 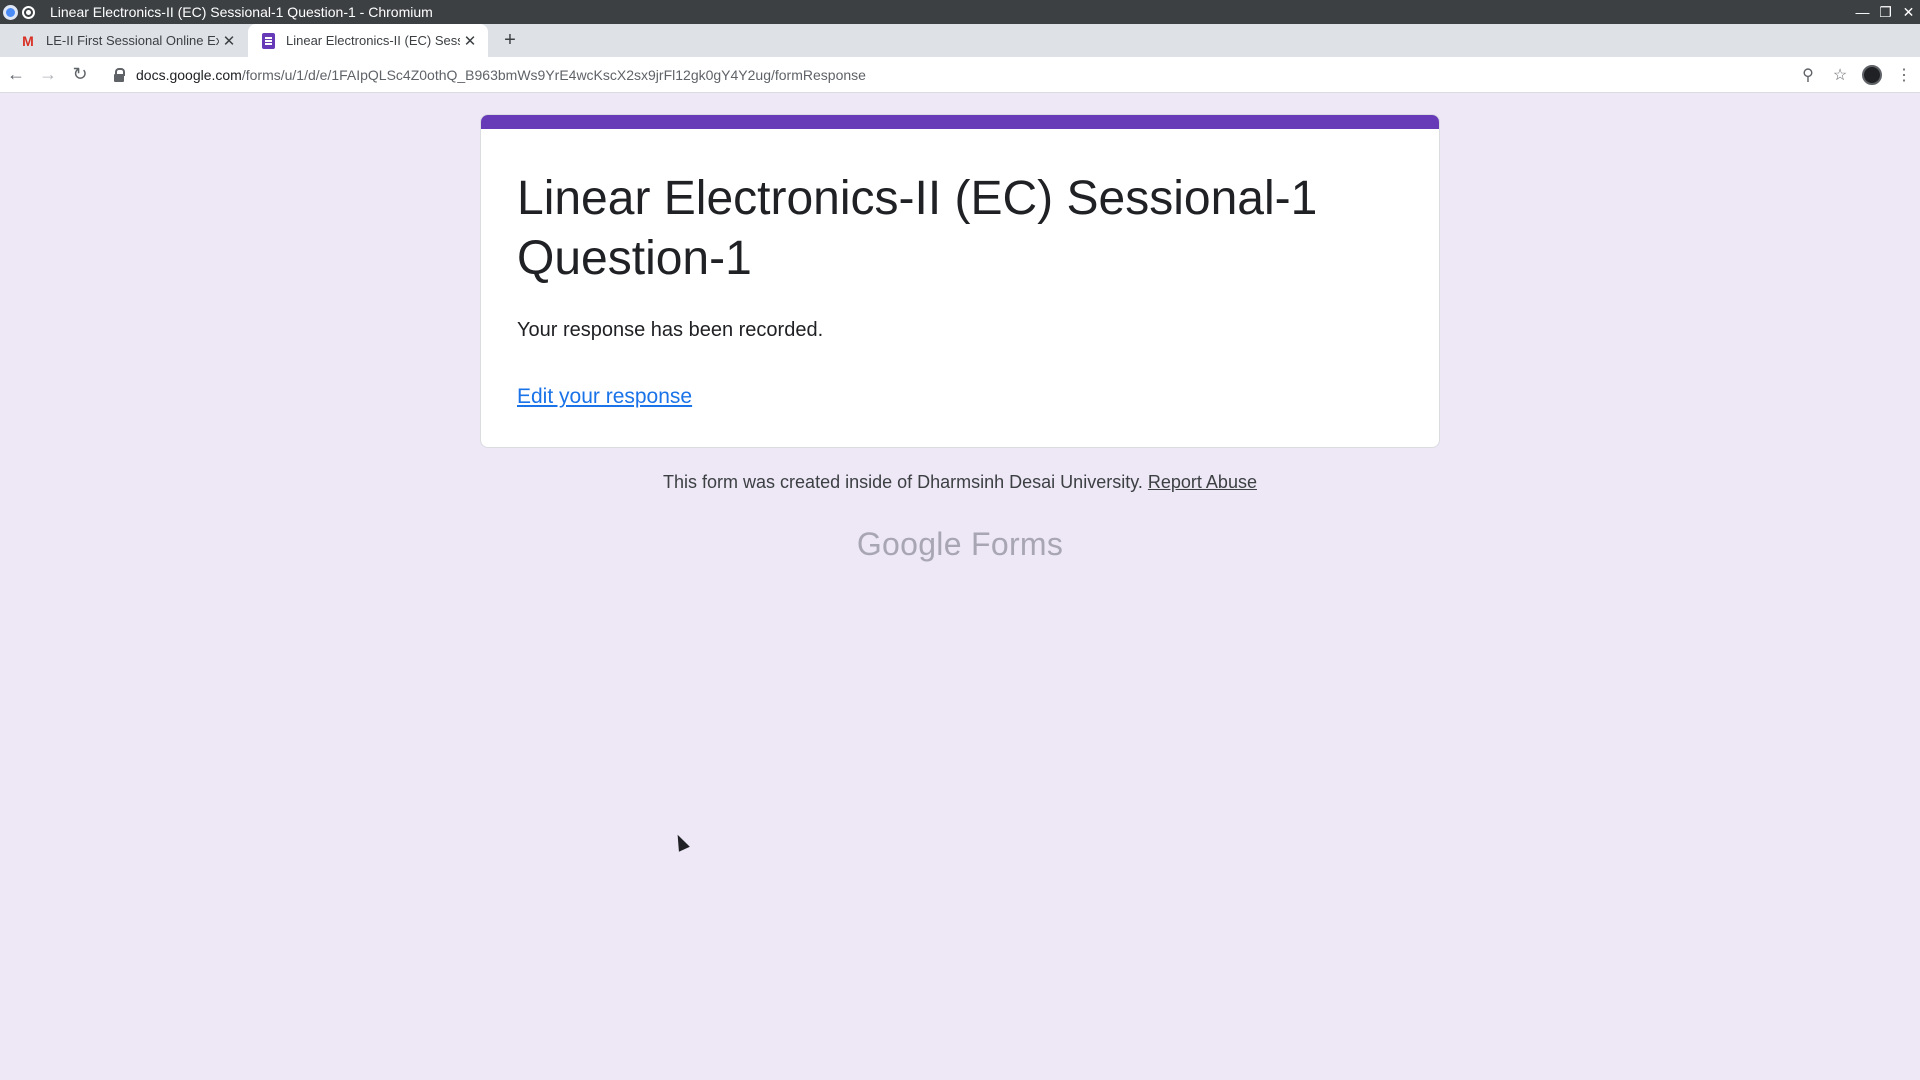 I want to click on avatar, so click(x=1872, y=75).